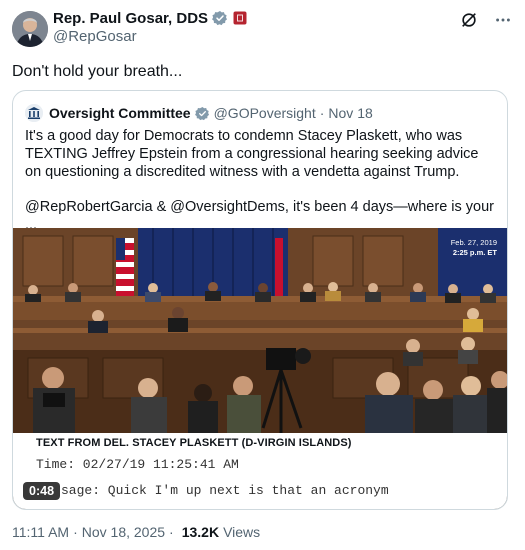 This screenshot has width=525, height=550. What do you see at coordinates (130, 18) in the screenshot?
I see `author-display-name: Rep. Paul Gosar, DDS` at bounding box center [130, 18].